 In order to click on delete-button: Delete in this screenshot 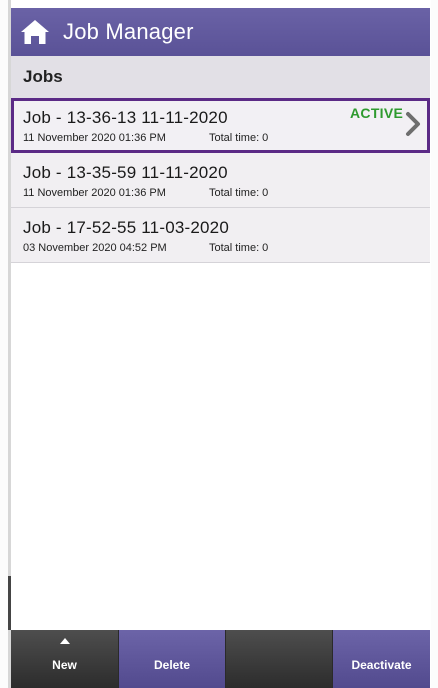, I will do `click(172, 659)`.